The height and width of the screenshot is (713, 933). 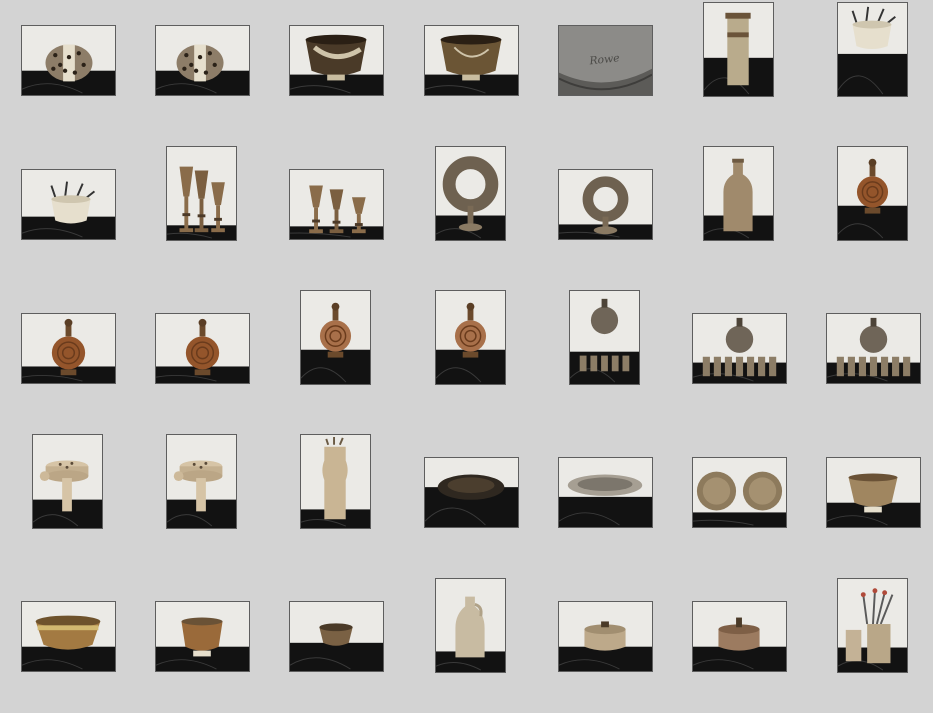 I want to click on thumbnail-signature-closeup: Rowe, so click(x=605, y=60).